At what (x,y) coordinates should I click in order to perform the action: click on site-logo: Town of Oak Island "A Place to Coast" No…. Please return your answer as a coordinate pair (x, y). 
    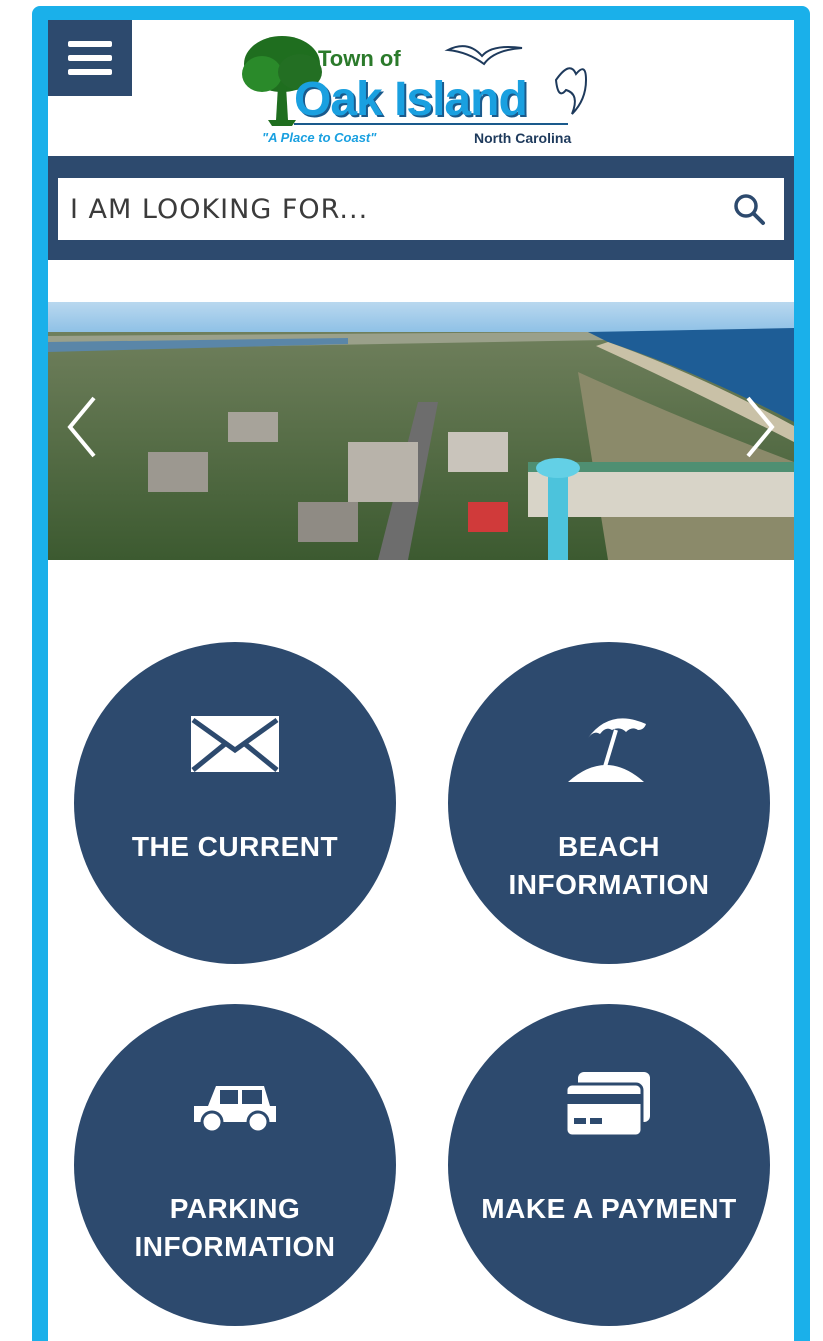
    Looking at the image, I should click on (423, 93).